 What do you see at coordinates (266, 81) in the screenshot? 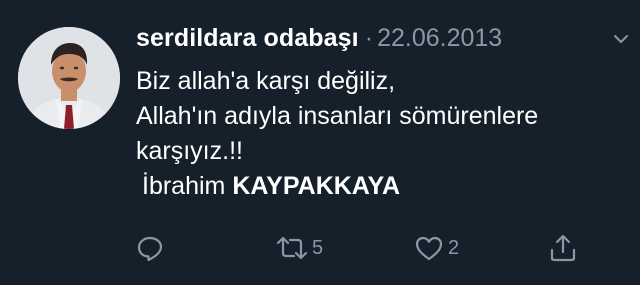
I see `tweet-line: Biz allah'a karşı değiliz,` at bounding box center [266, 81].